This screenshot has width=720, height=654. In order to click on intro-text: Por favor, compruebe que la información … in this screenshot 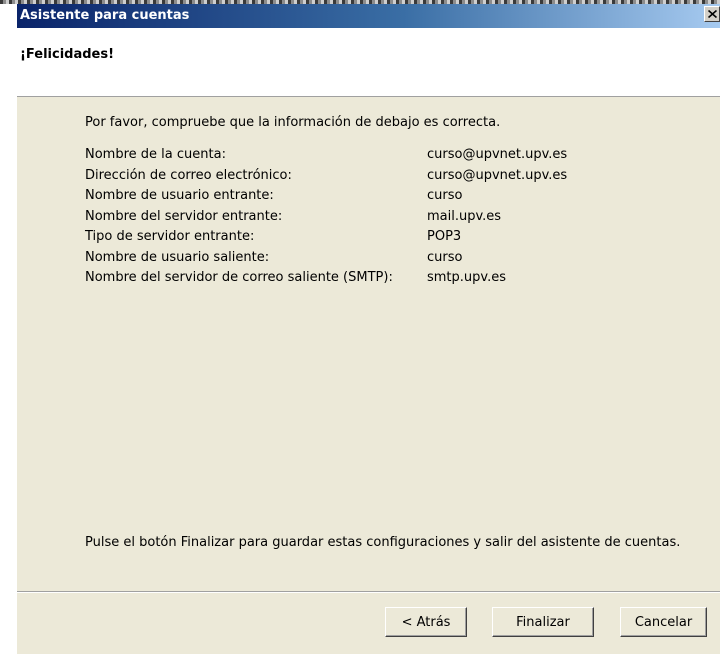, I will do `click(293, 122)`.